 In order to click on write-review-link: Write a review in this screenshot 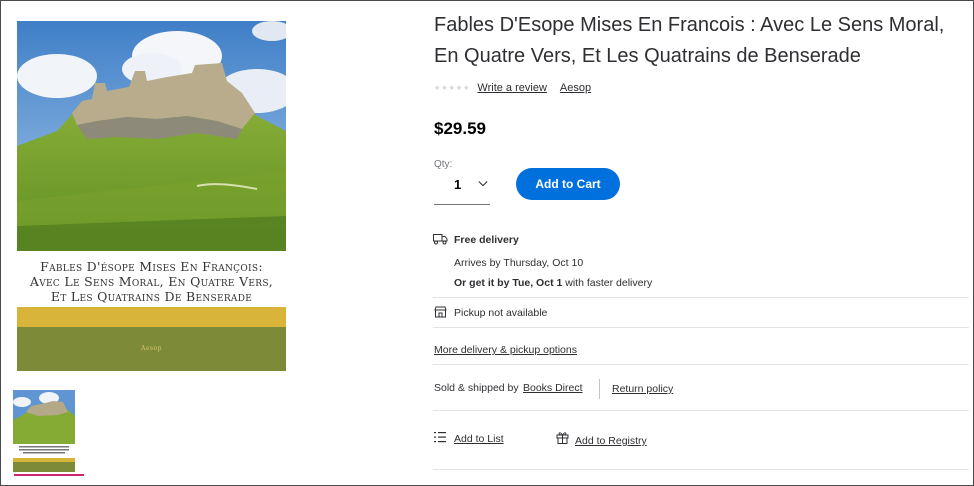, I will do `click(511, 88)`.